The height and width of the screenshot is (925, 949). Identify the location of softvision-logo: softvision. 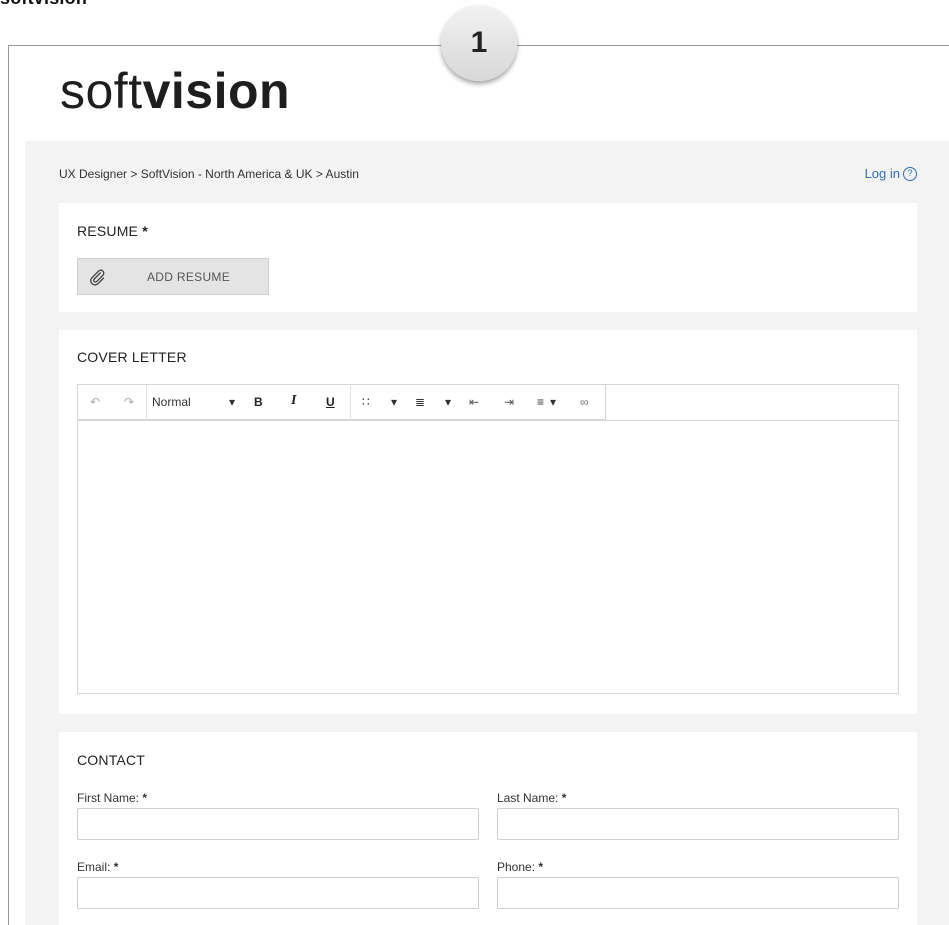
(175, 91).